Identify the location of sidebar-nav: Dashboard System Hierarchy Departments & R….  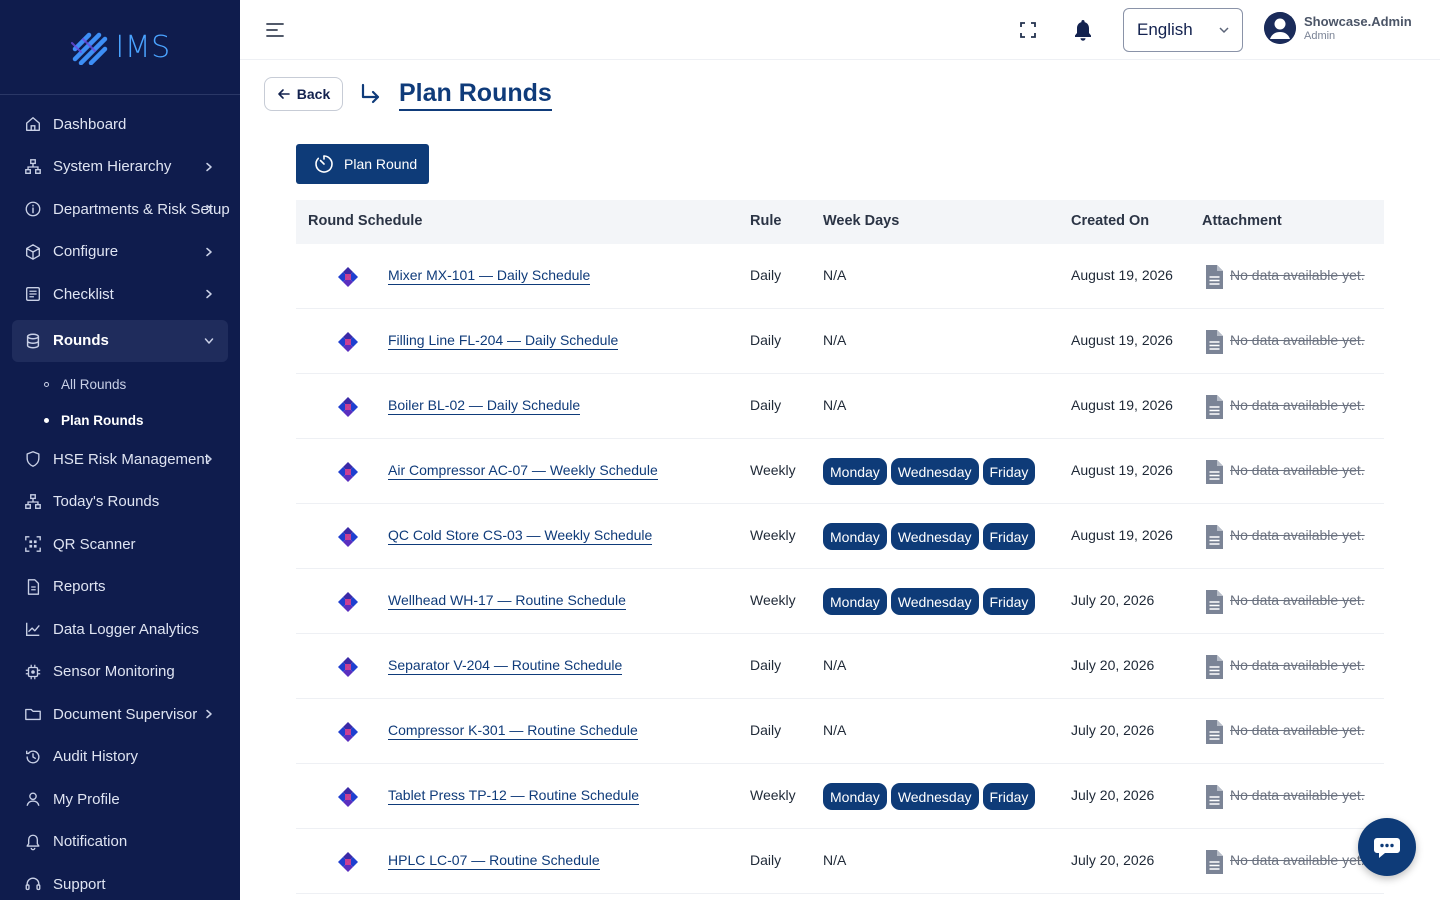
(120, 497).